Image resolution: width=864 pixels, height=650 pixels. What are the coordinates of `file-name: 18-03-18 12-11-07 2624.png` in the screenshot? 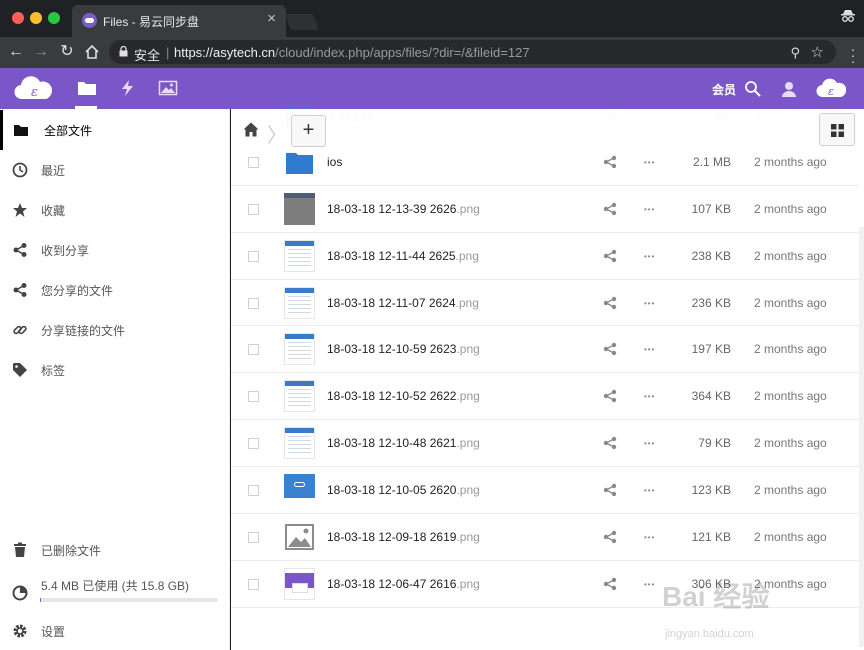 It's located at (403, 303).